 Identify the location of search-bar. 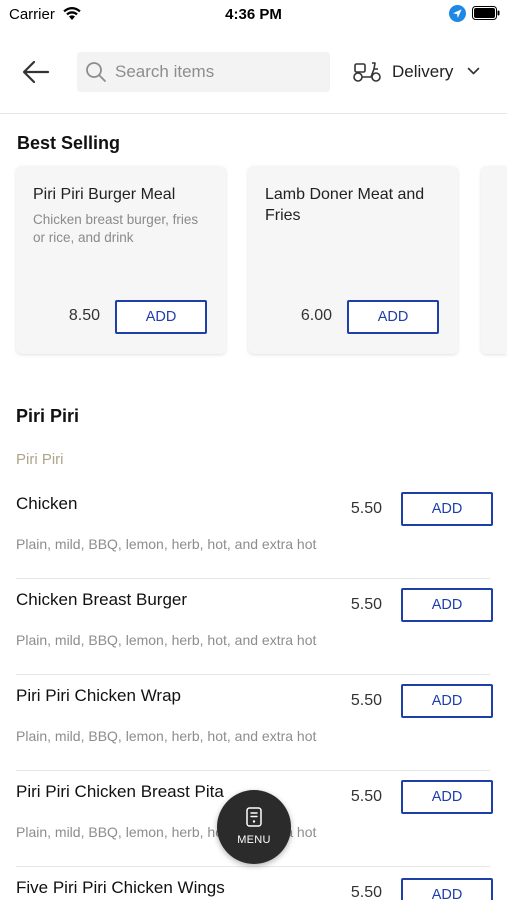
(203, 72).